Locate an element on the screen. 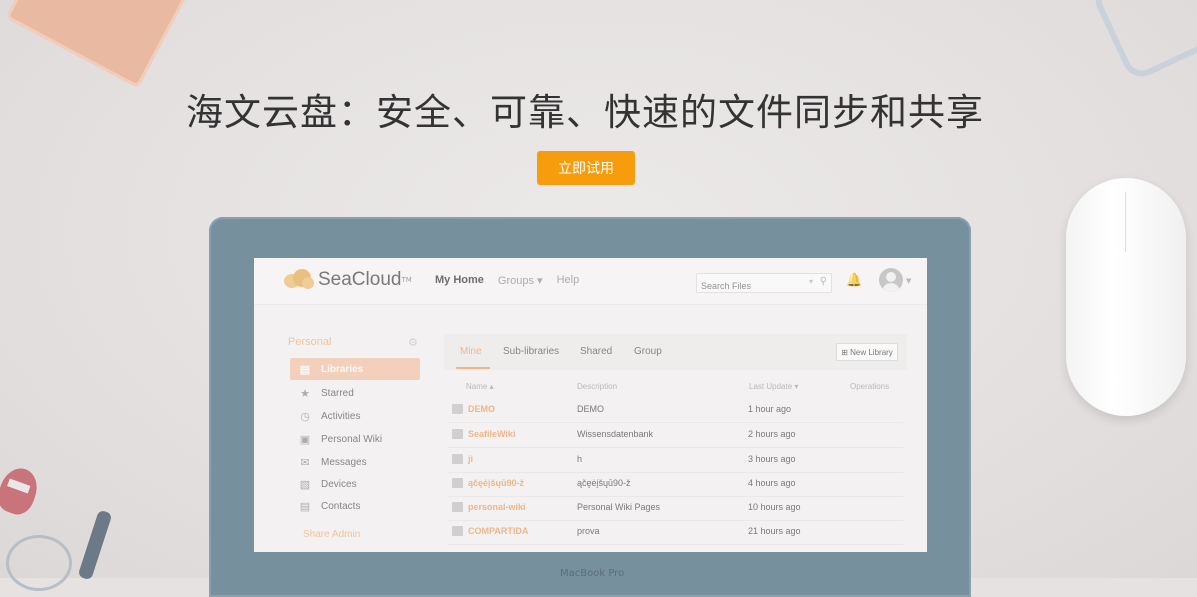  sidebar-item-label: Contacts is located at coordinates (341, 506).